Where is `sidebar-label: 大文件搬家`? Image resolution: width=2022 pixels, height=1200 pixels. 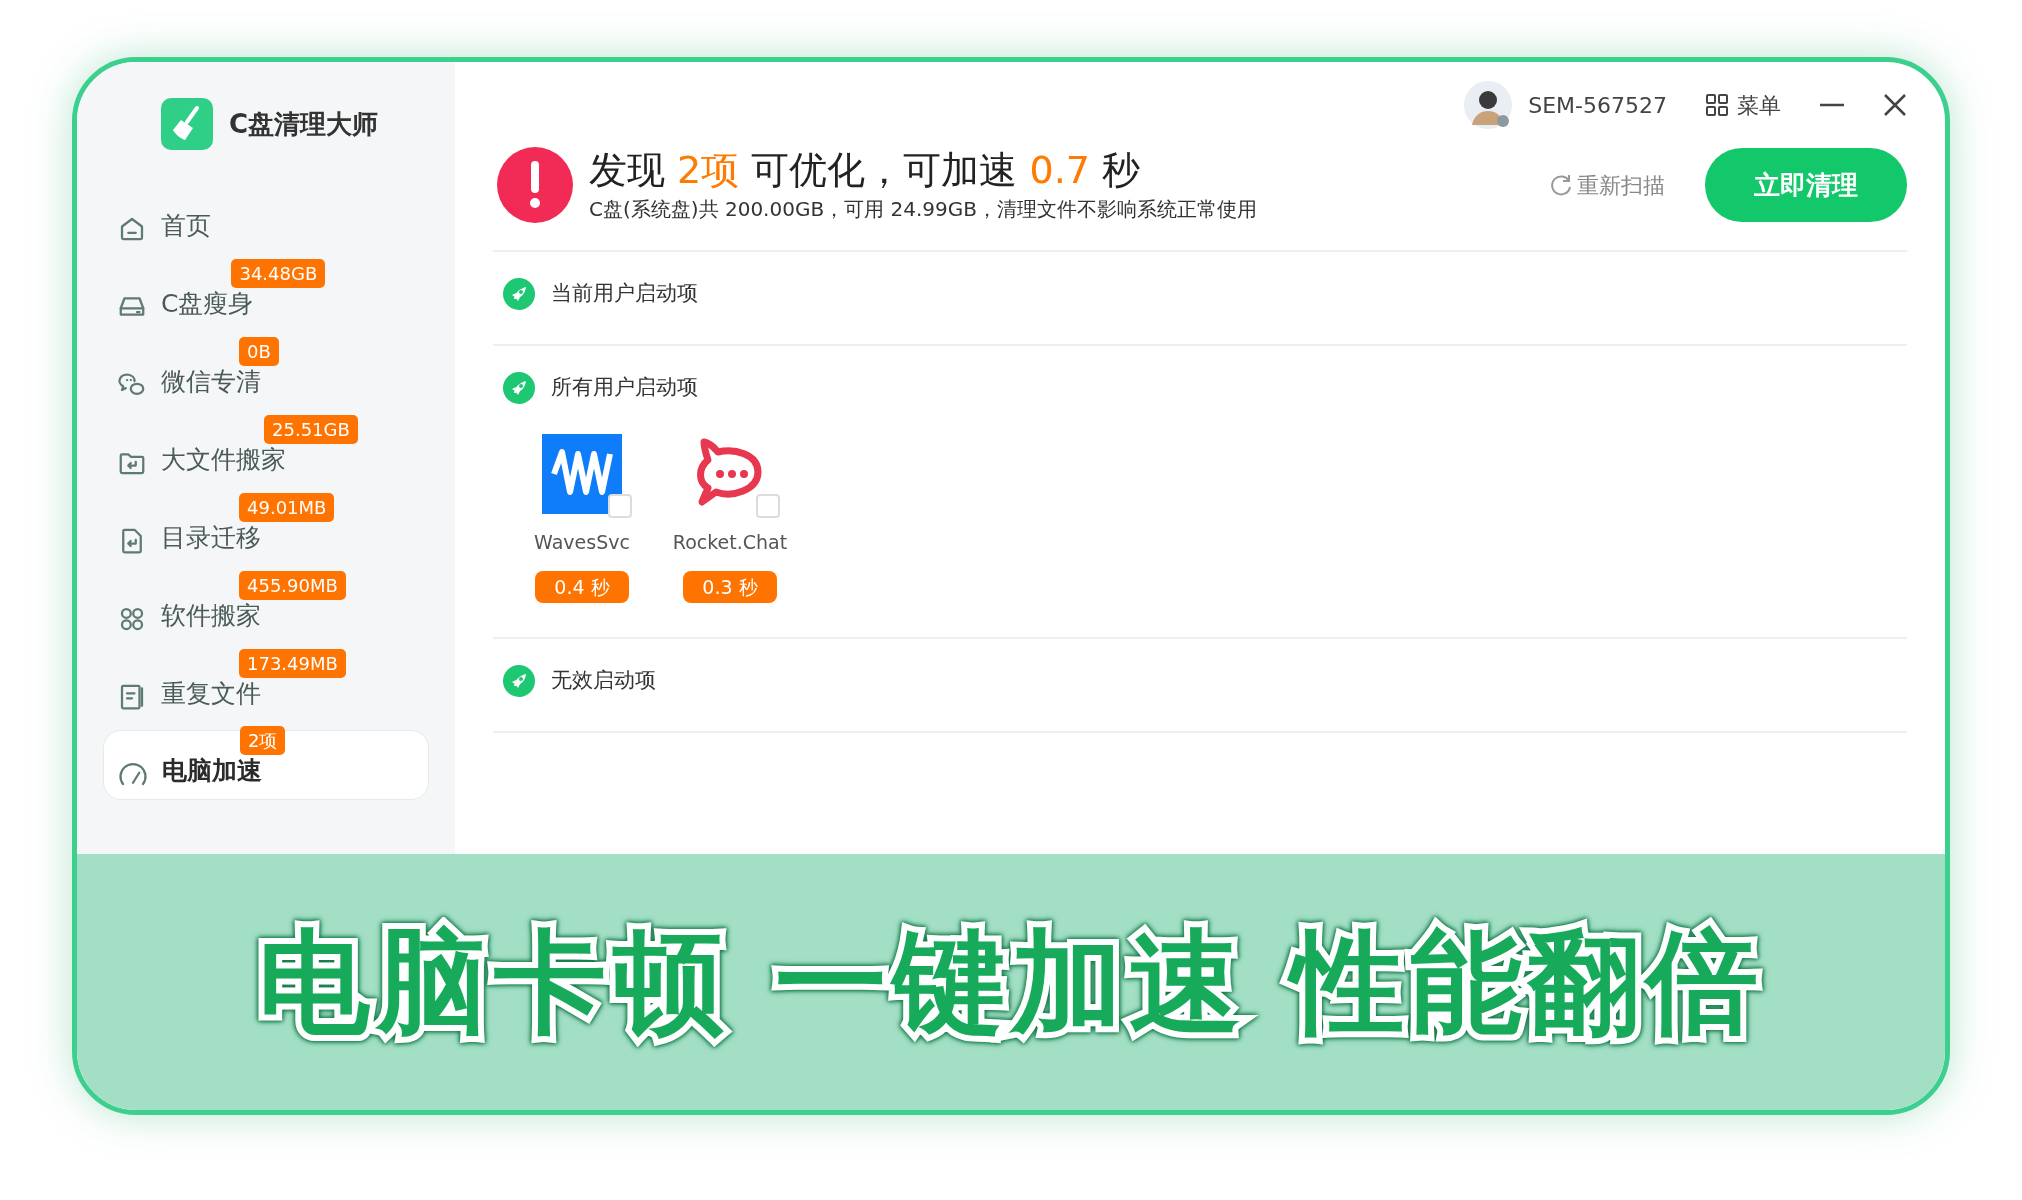
sidebar-label: 大文件搬家 is located at coordinates (223, 459).